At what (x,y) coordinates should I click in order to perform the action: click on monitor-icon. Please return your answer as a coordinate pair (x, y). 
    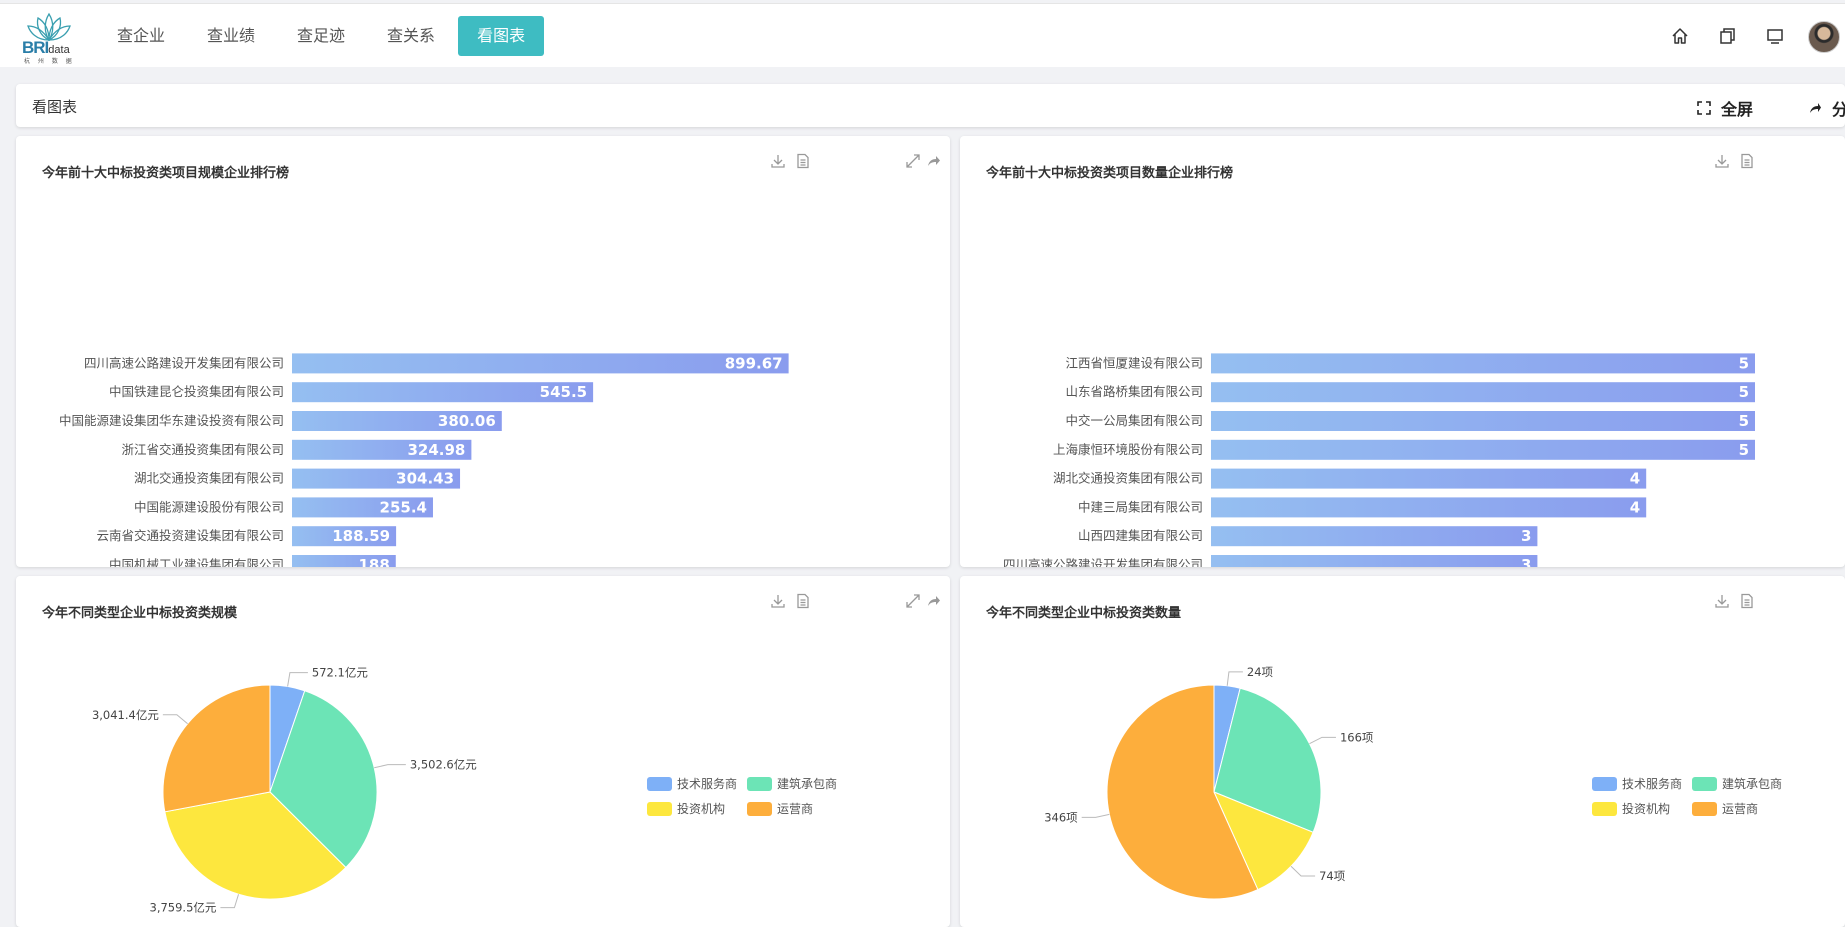
    Looking at the image, I should click on (1775, 36).